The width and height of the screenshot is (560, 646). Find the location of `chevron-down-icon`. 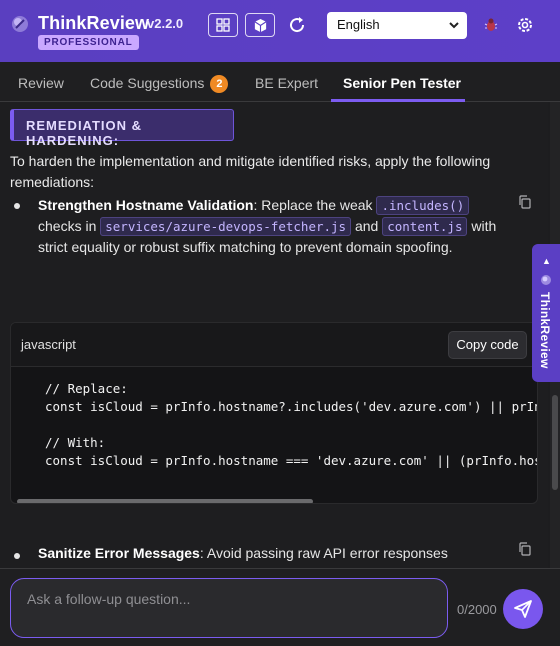

chevron-down-icon is located at coordinates (454, 25).